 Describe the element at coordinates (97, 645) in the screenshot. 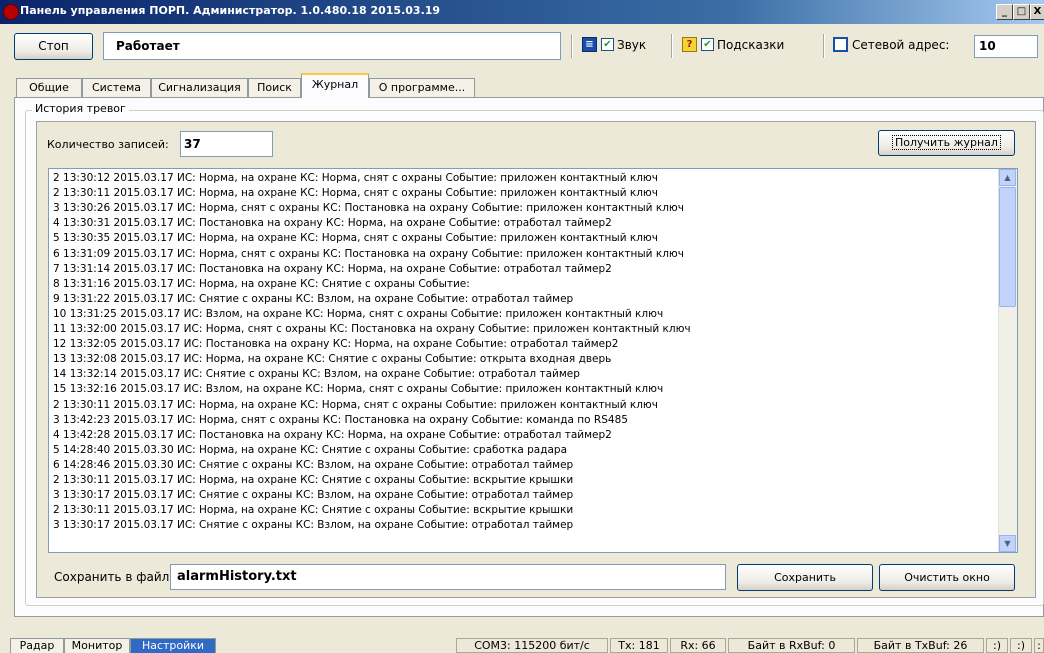

I see `bottom-tab-monitor: Монитор` at that location.